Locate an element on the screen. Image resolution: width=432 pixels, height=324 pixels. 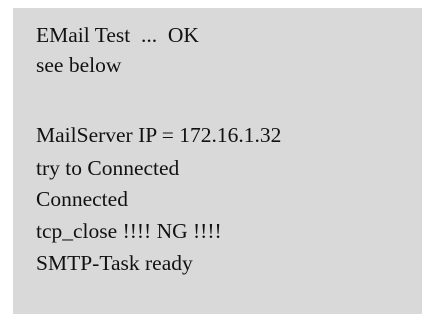
connected-line: Connected is located at coordinates (82, 199).